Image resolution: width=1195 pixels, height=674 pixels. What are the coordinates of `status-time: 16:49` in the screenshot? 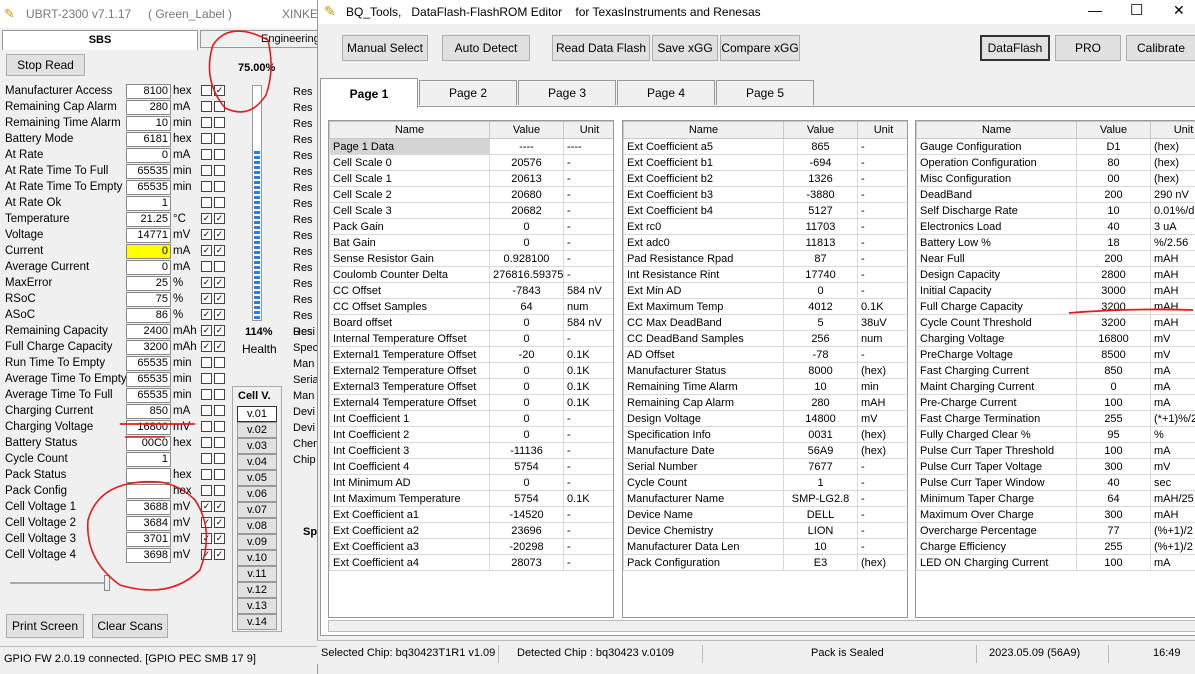 It's located at (1167, 653).